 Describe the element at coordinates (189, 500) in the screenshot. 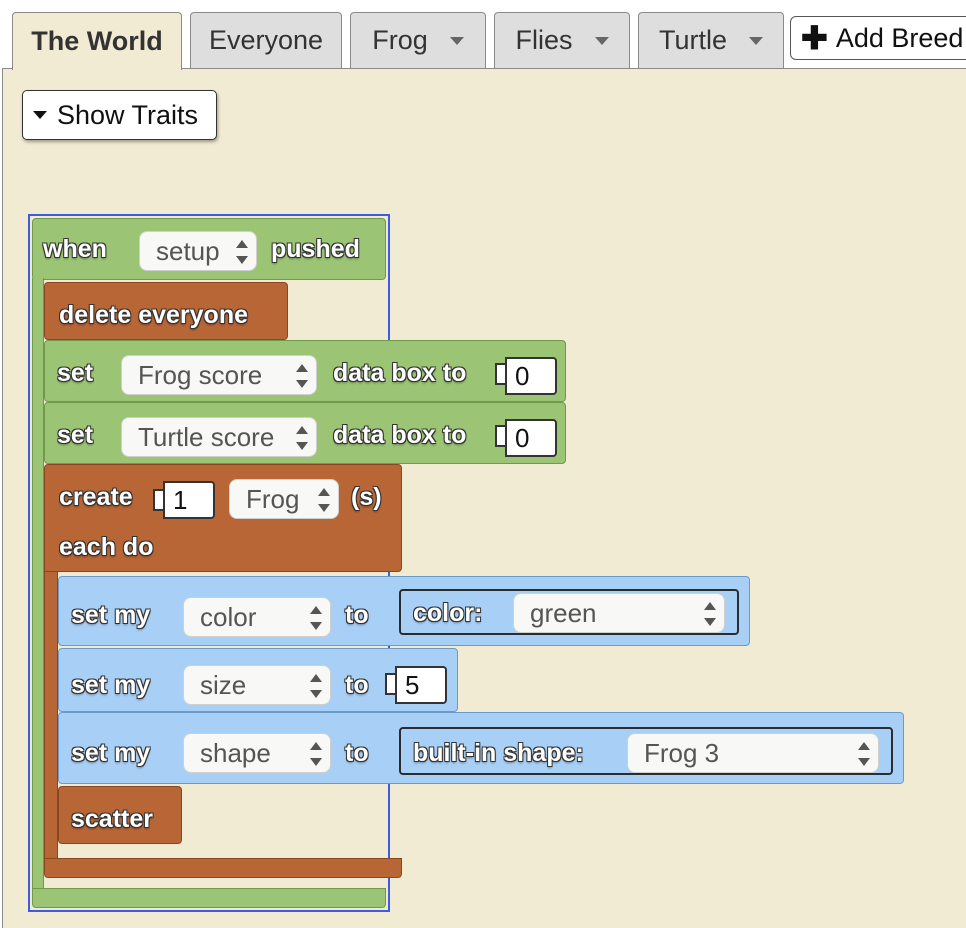

I see `count-input: 1` at that location.